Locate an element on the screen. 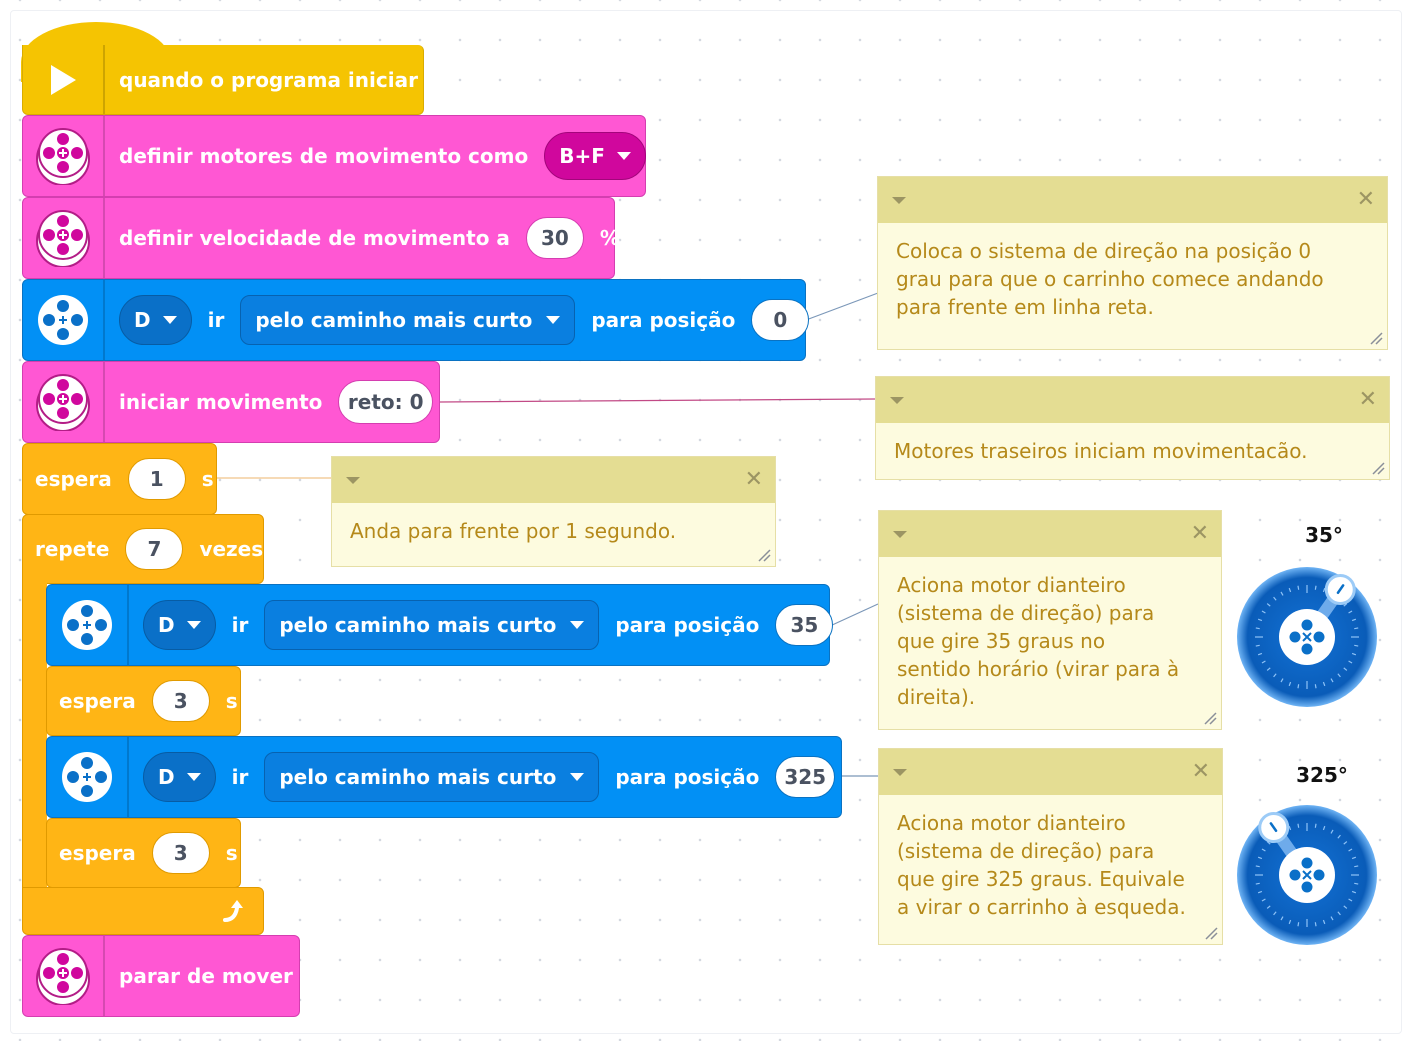  position-input: 0 is located at coordinates (780, 320).